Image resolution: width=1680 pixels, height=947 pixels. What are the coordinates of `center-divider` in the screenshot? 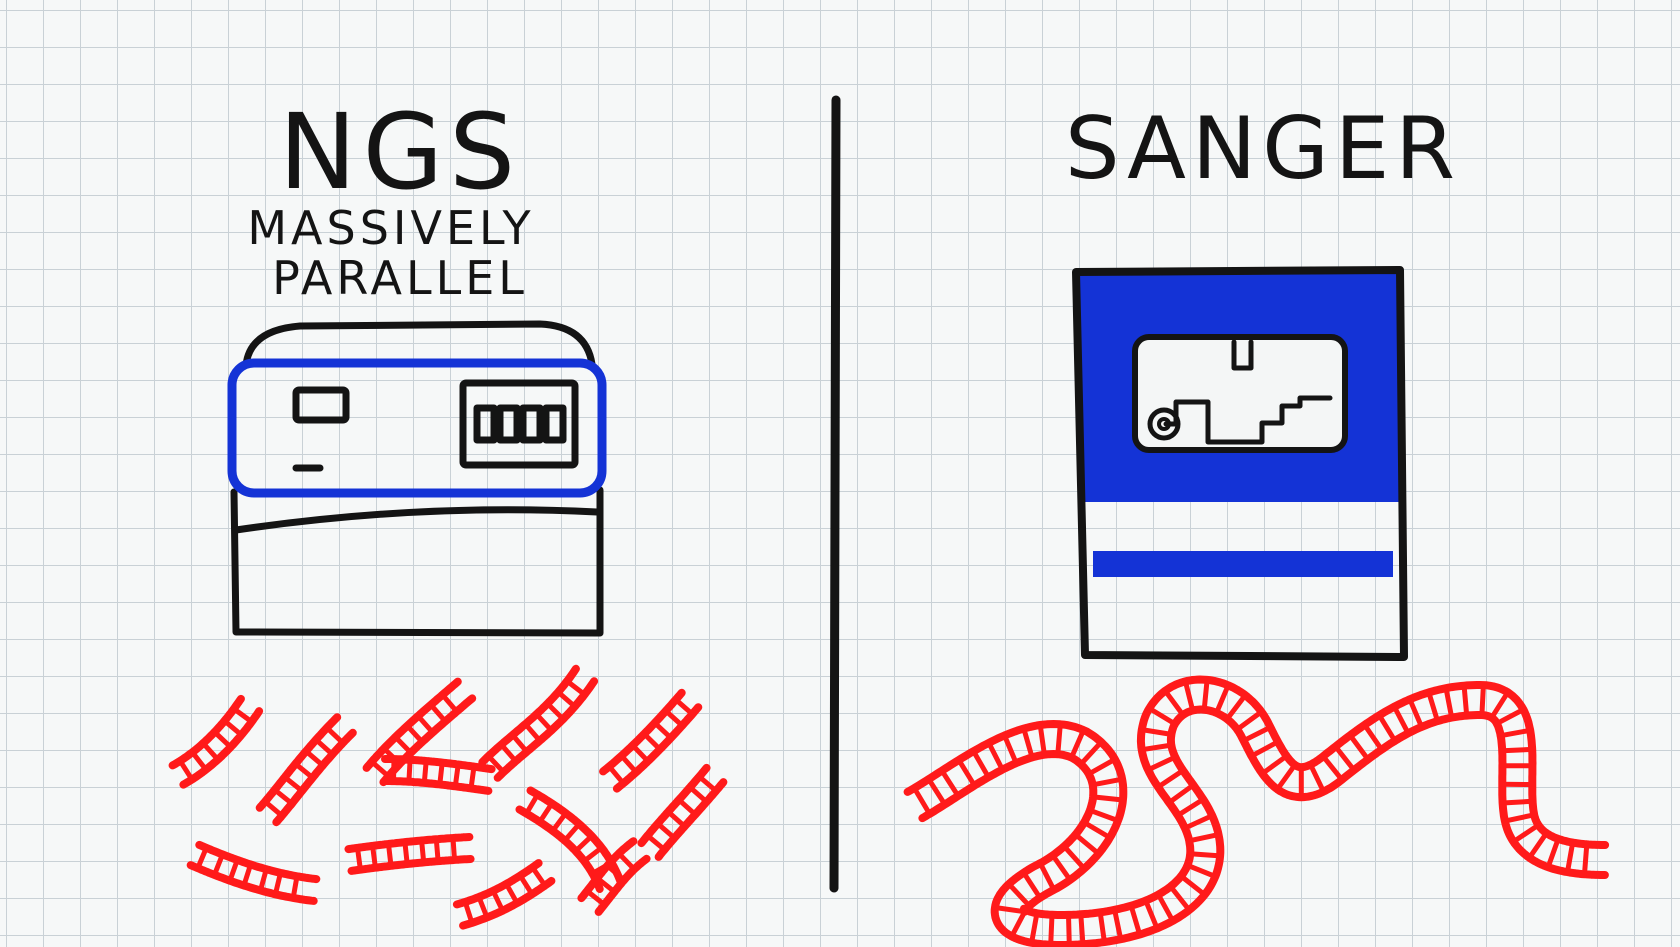 It's located at (835, 494).